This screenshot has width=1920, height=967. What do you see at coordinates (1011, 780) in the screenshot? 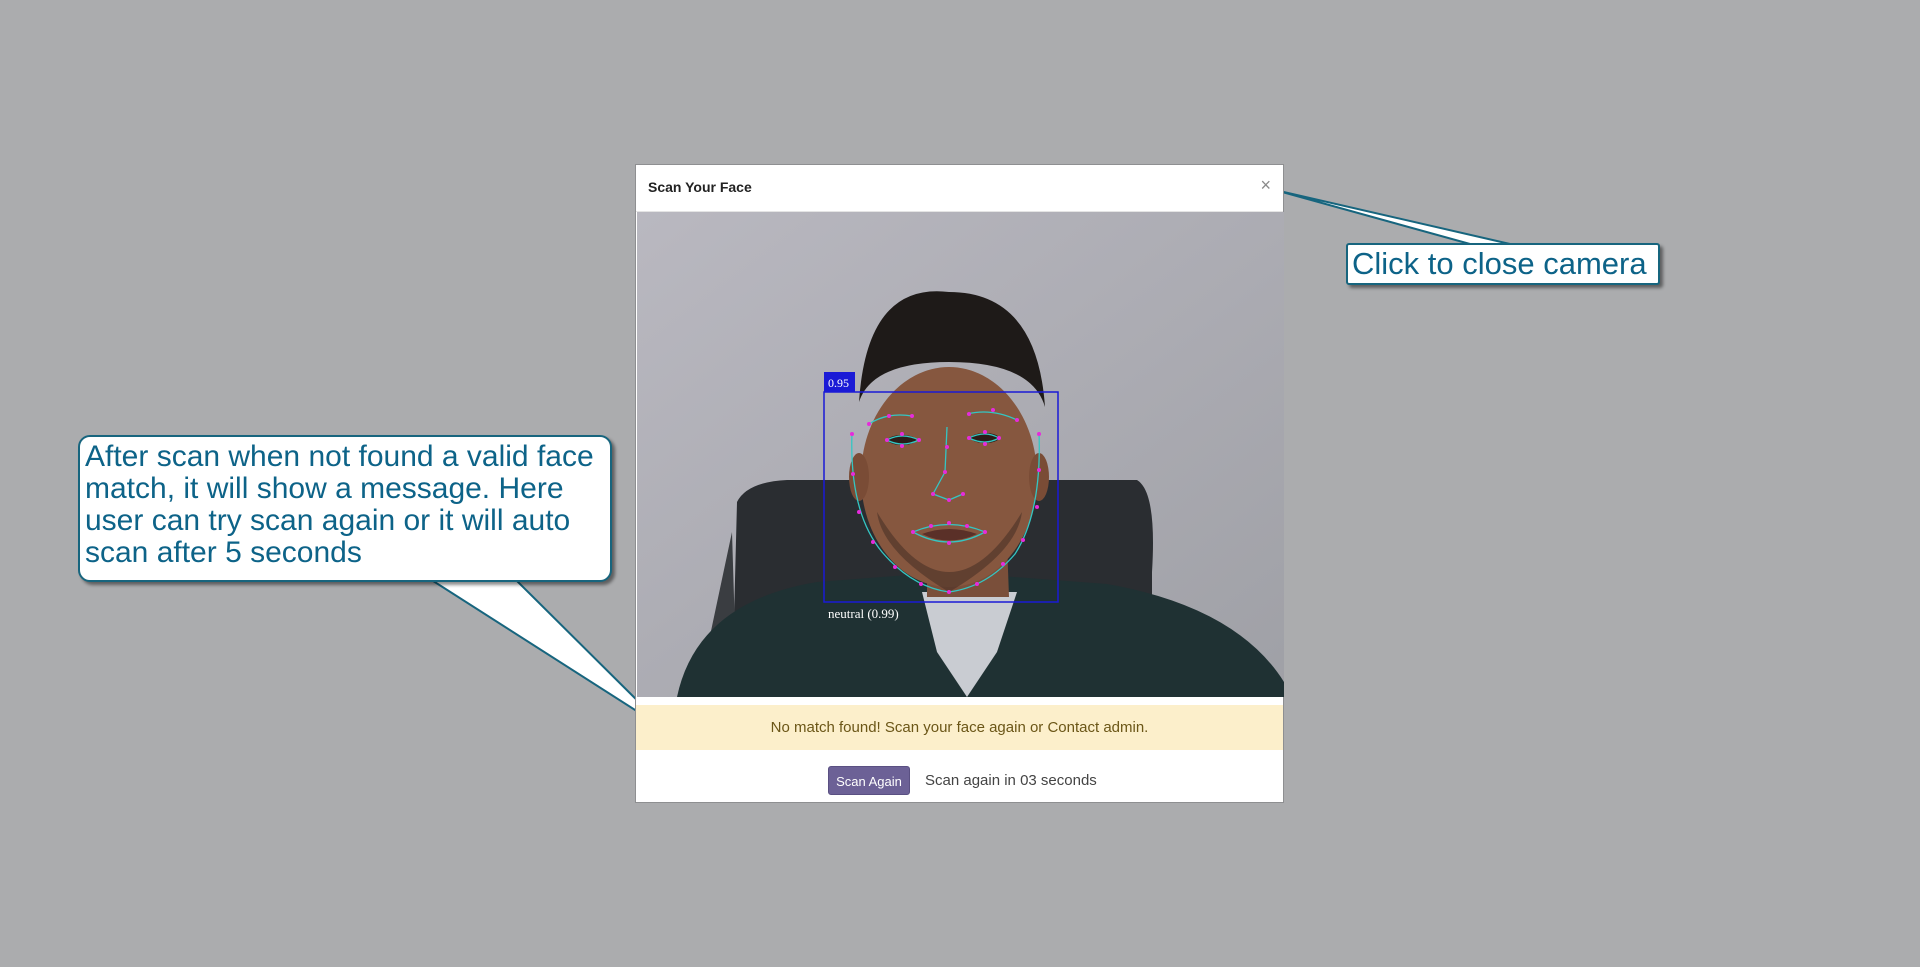
I see `auto-scan-countdown: Scan again in 03 seconds` at bounding box center [1011, 780].